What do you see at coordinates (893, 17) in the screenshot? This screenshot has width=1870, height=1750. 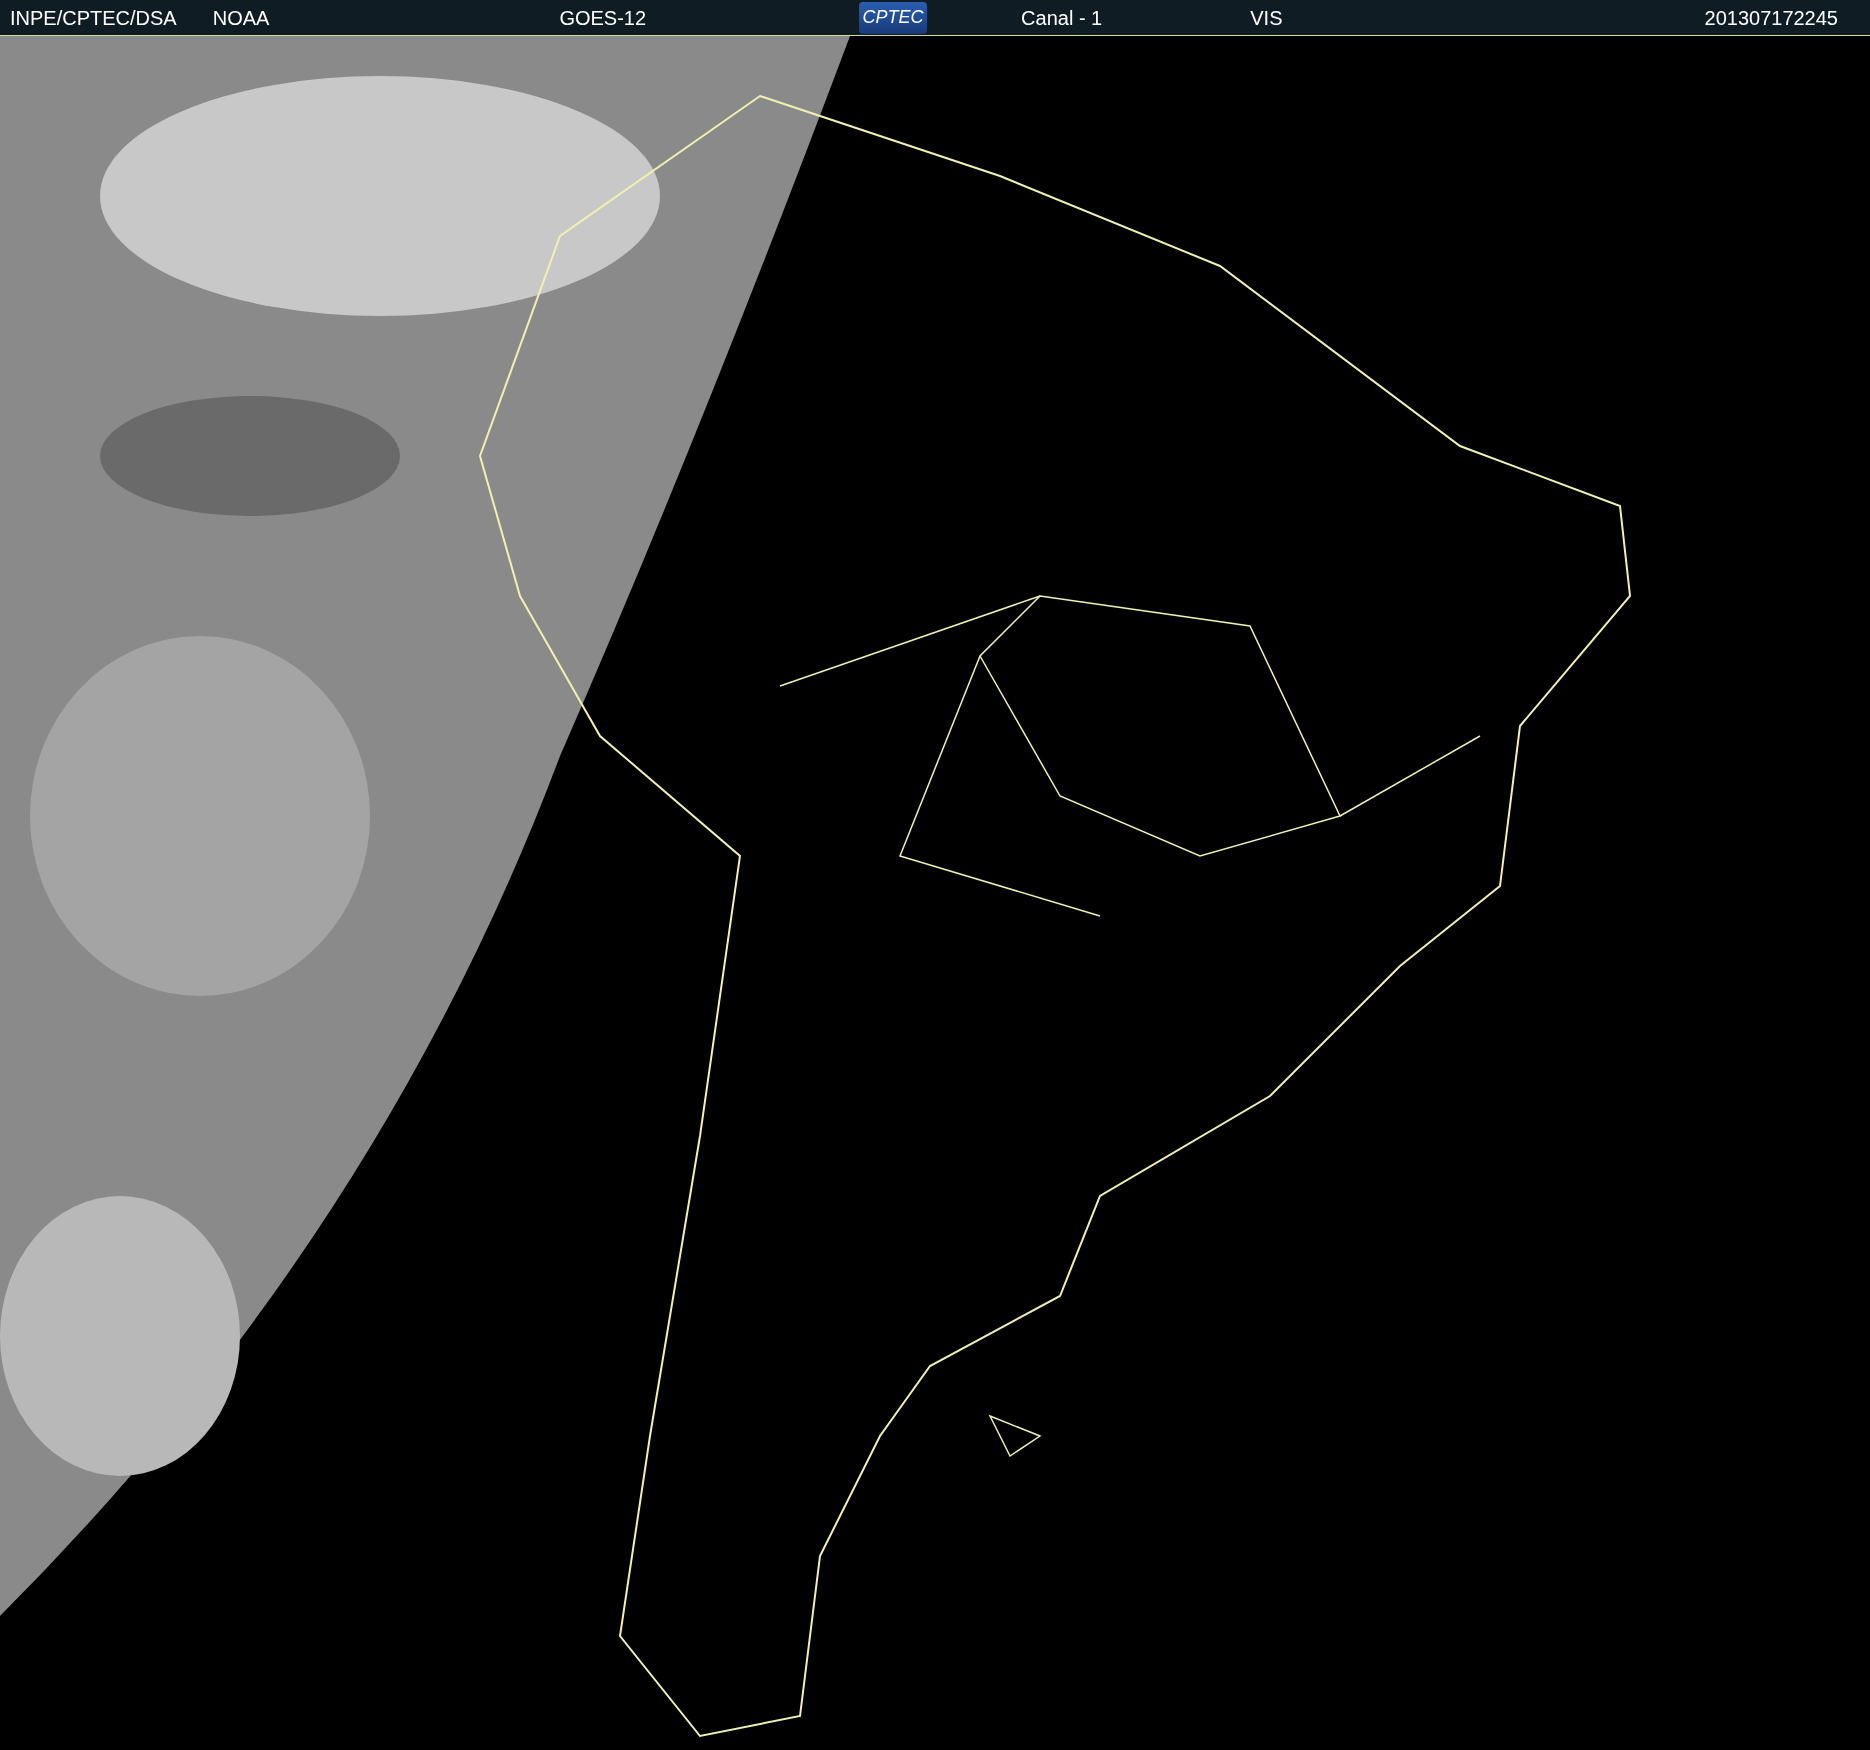 I see `logo: CPTEC` at bounding box center [893, 17].